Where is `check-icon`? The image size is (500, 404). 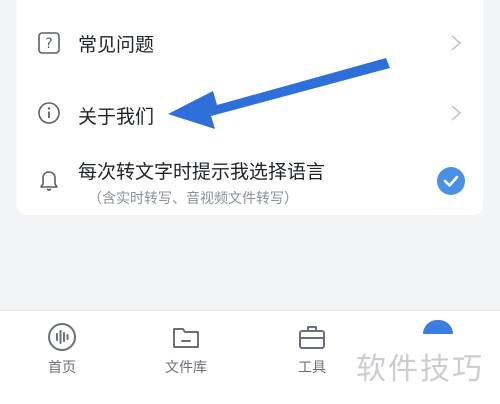
check-icon is located at coordinates (451, 181).